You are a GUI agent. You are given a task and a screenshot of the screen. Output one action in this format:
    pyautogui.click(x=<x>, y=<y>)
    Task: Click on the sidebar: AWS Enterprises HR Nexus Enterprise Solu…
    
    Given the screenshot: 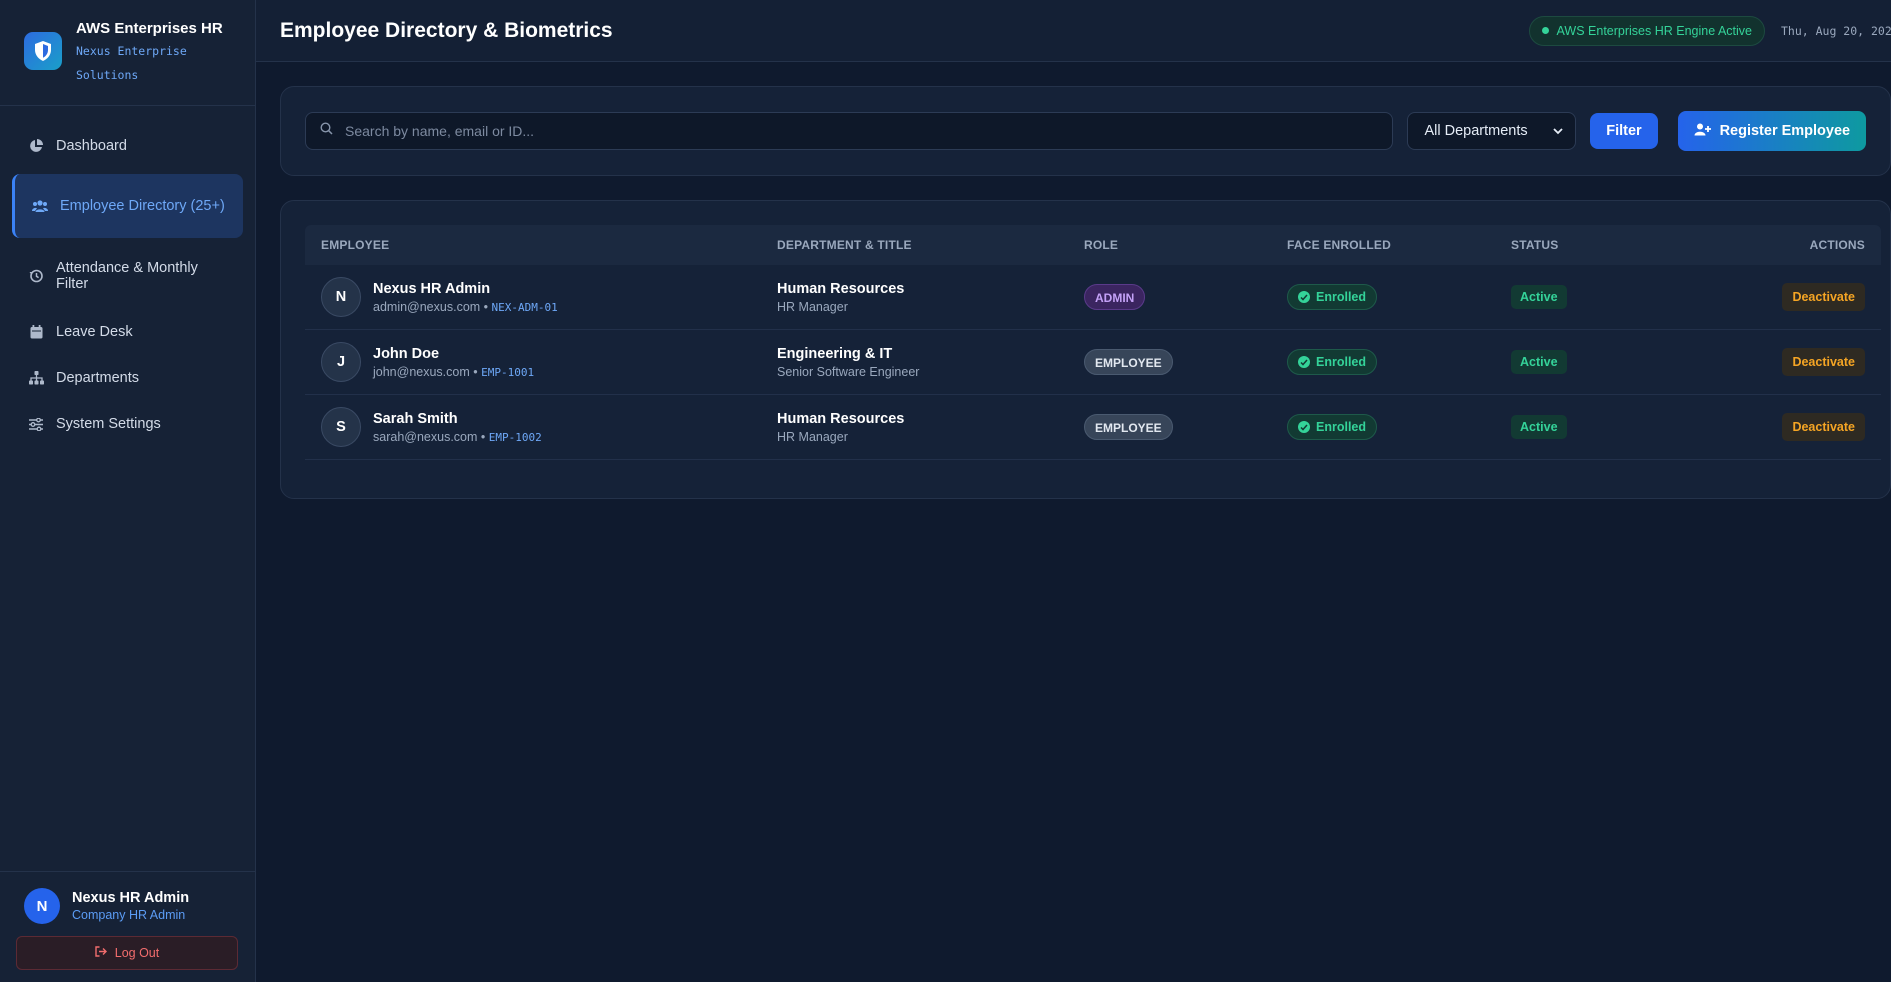 What is the action you would take?
    pyautogui.click(x=128, y=491)
    